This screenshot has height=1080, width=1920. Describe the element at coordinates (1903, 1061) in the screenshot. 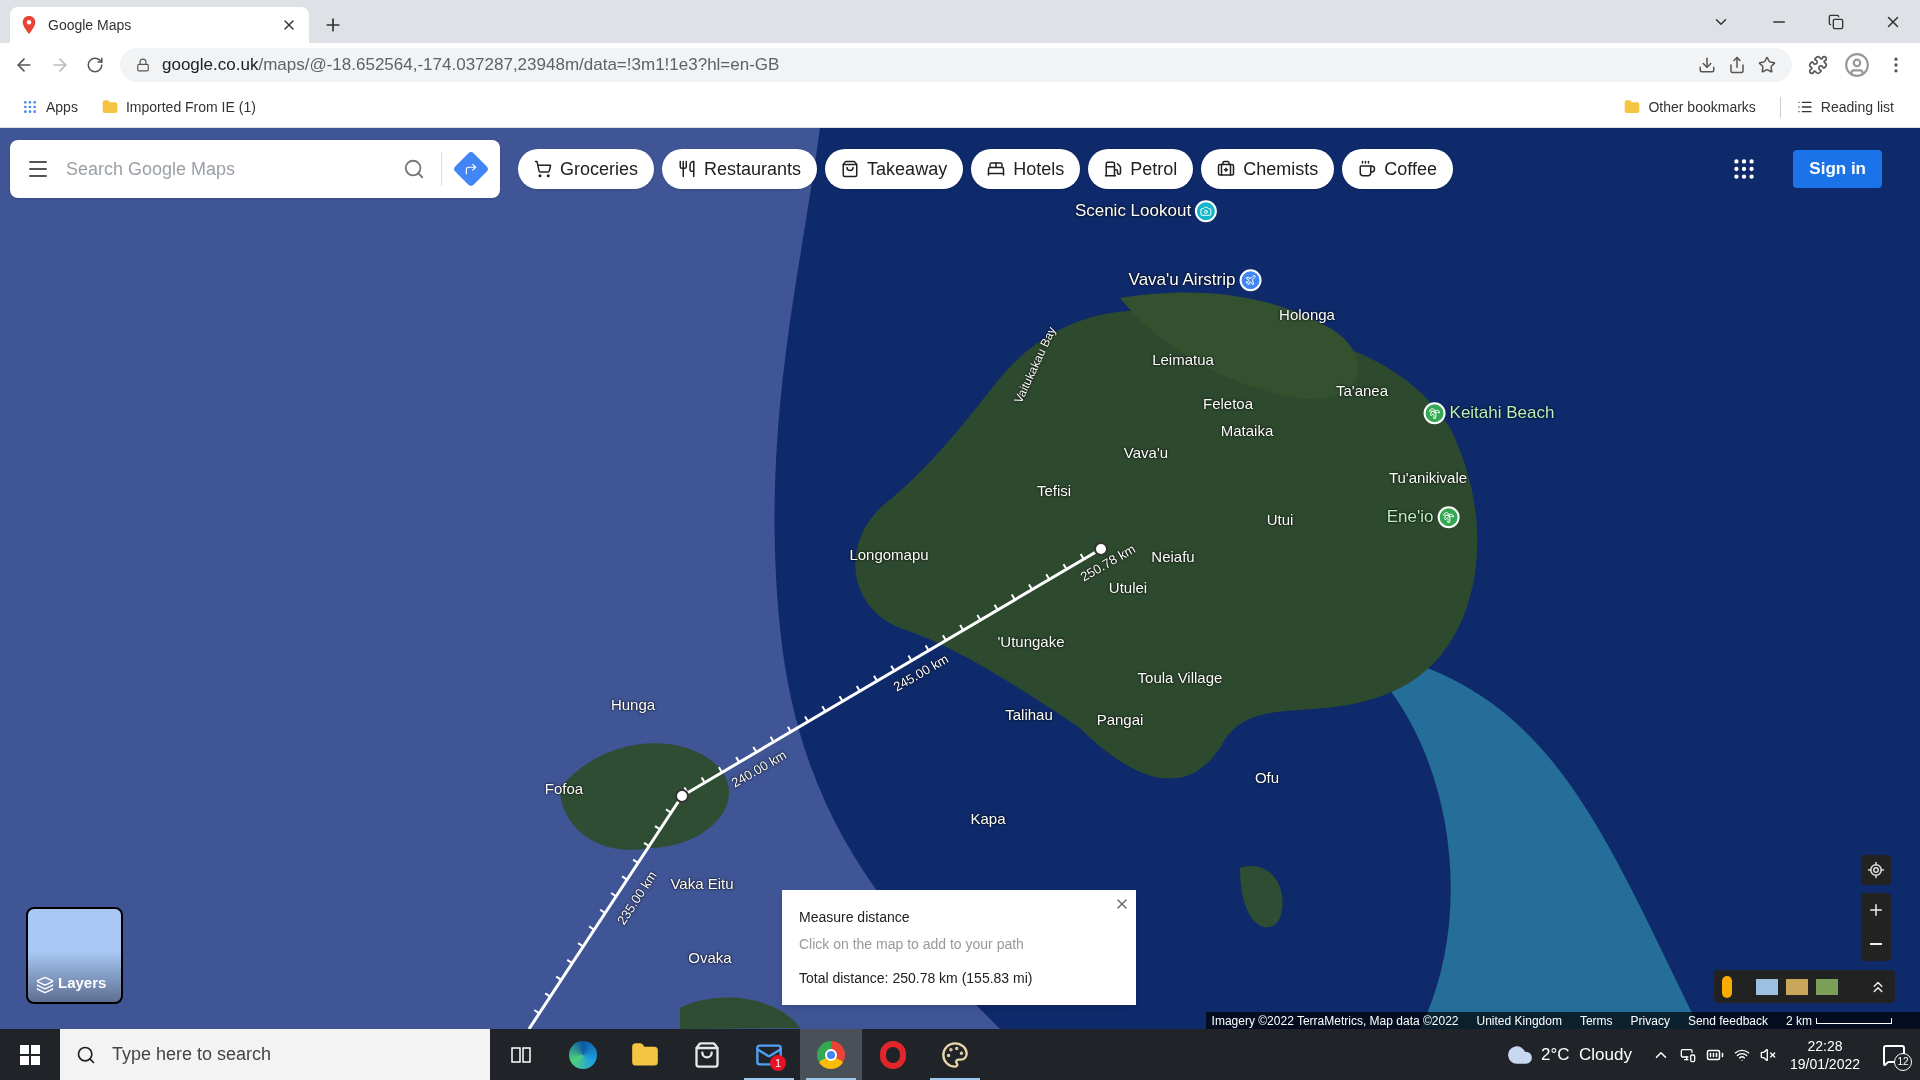

I see `notification-count: 12` at that location.